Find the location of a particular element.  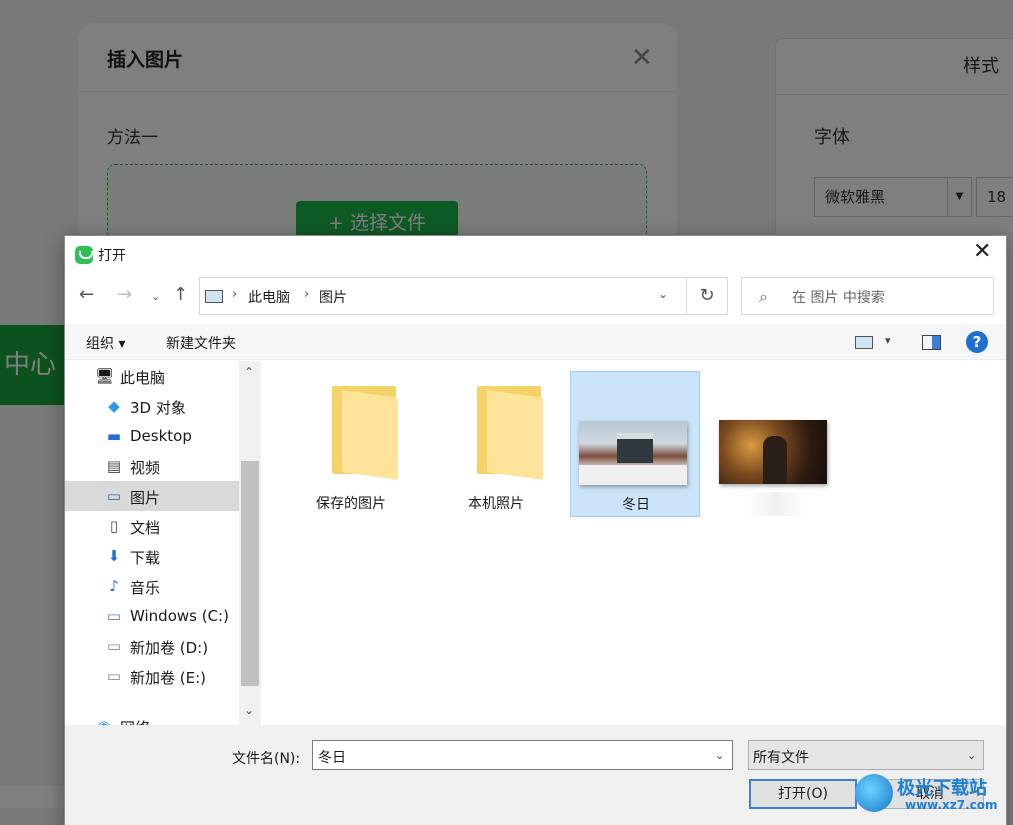

nav-item-downloads: ⬇ 下载 is located at coordinates (152, 556).